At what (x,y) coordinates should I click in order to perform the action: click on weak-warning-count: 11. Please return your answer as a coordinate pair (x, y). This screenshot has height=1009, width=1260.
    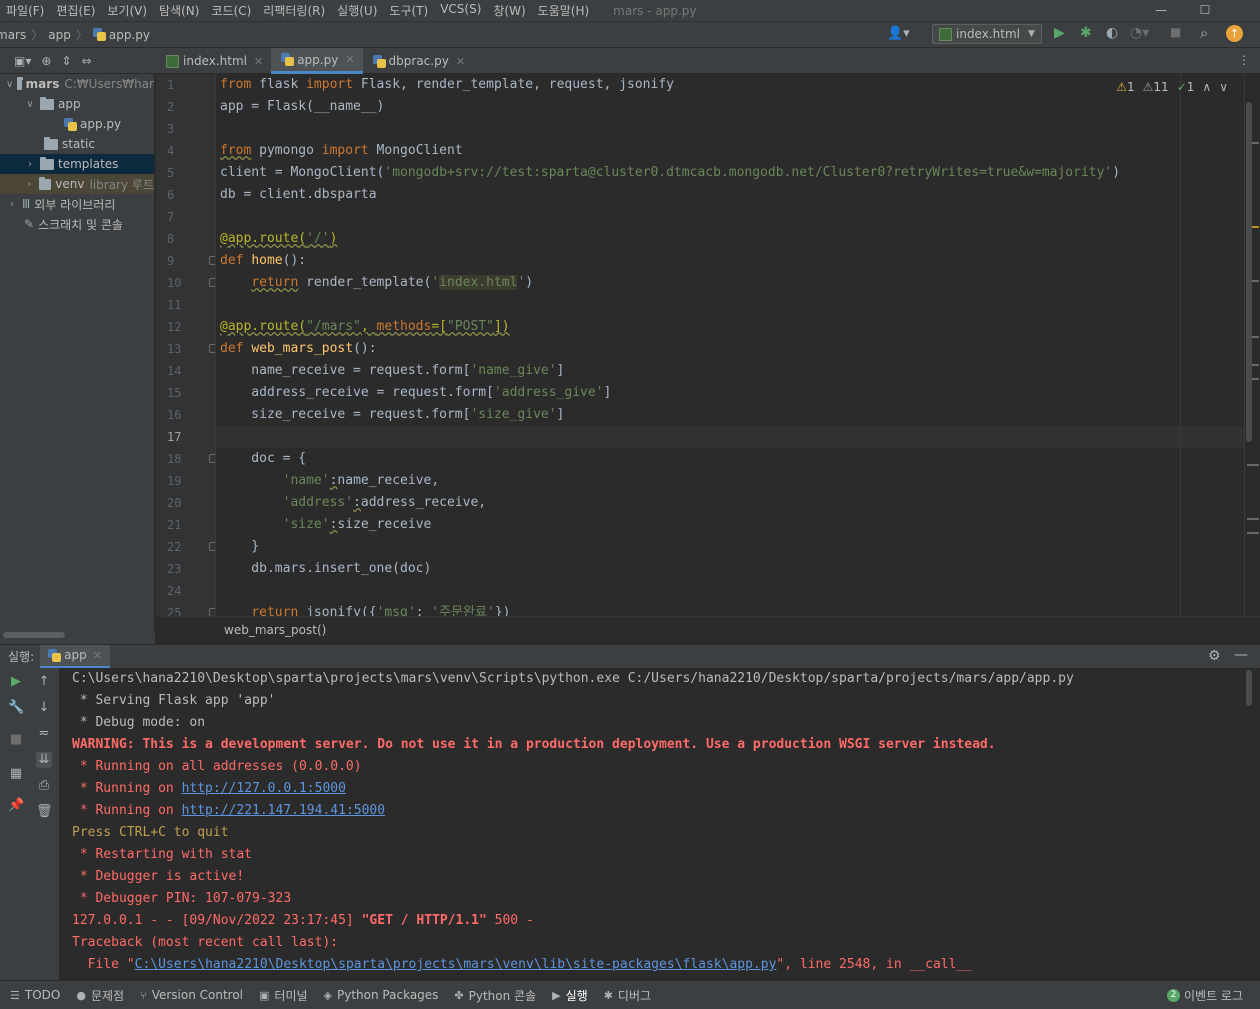
    Looking at the image, I should click on (1161, 87).